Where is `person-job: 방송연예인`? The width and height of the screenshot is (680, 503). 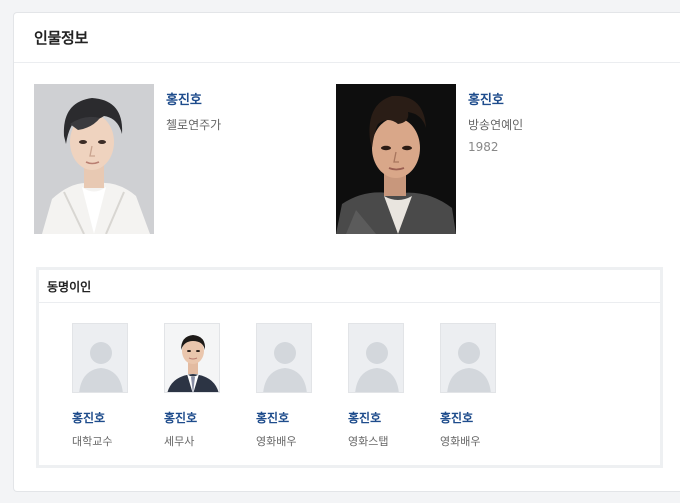
person-job: 방송연예인 is located at coordinates (496, 125).